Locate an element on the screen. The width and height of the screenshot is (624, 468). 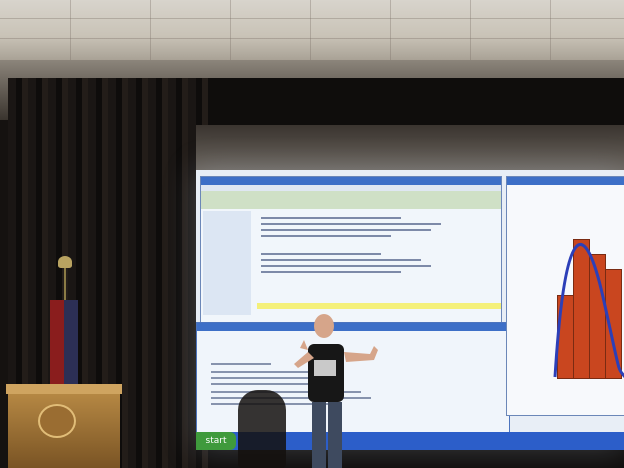
presenter-shadow is located at coordinates (262, 429).